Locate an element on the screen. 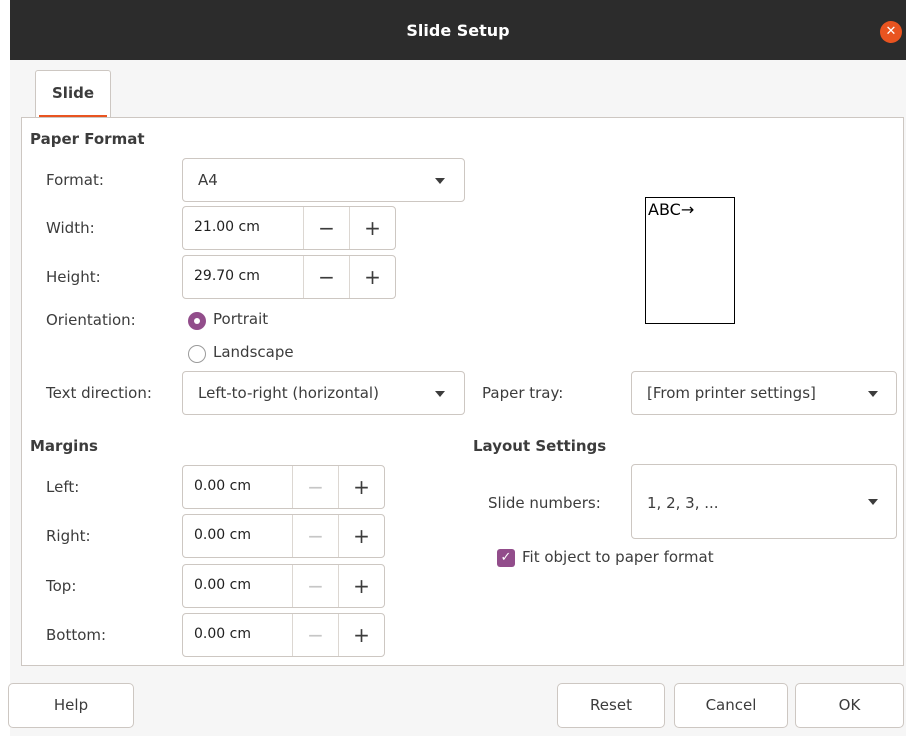  margins-heading: Margins is located at coordinates (64, 446).